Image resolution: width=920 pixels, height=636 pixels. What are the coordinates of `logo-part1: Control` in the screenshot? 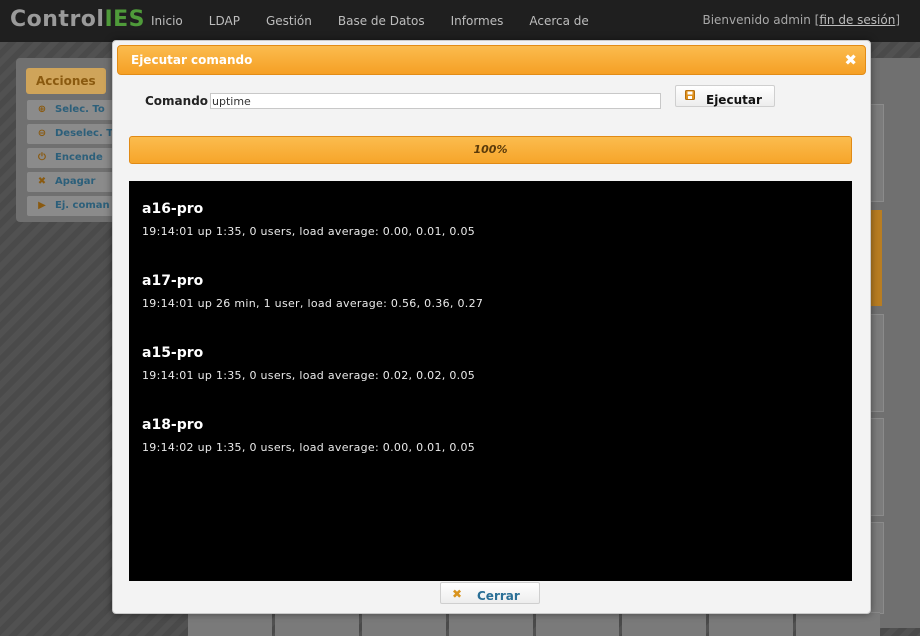 It's located at (57, 19).